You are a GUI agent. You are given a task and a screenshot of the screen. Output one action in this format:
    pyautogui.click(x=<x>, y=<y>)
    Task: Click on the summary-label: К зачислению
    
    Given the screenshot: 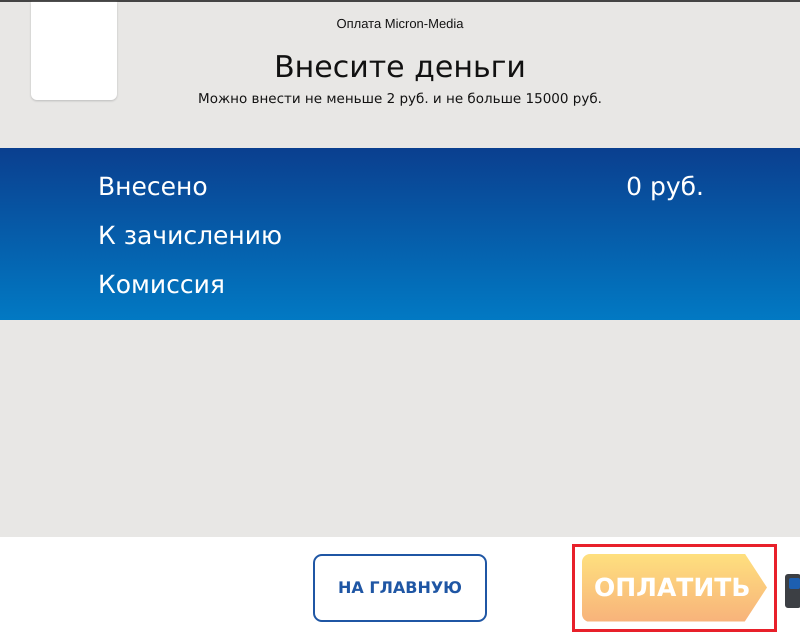 What is the action you would take?
    pyautogui.click(x=190, y=236)
    